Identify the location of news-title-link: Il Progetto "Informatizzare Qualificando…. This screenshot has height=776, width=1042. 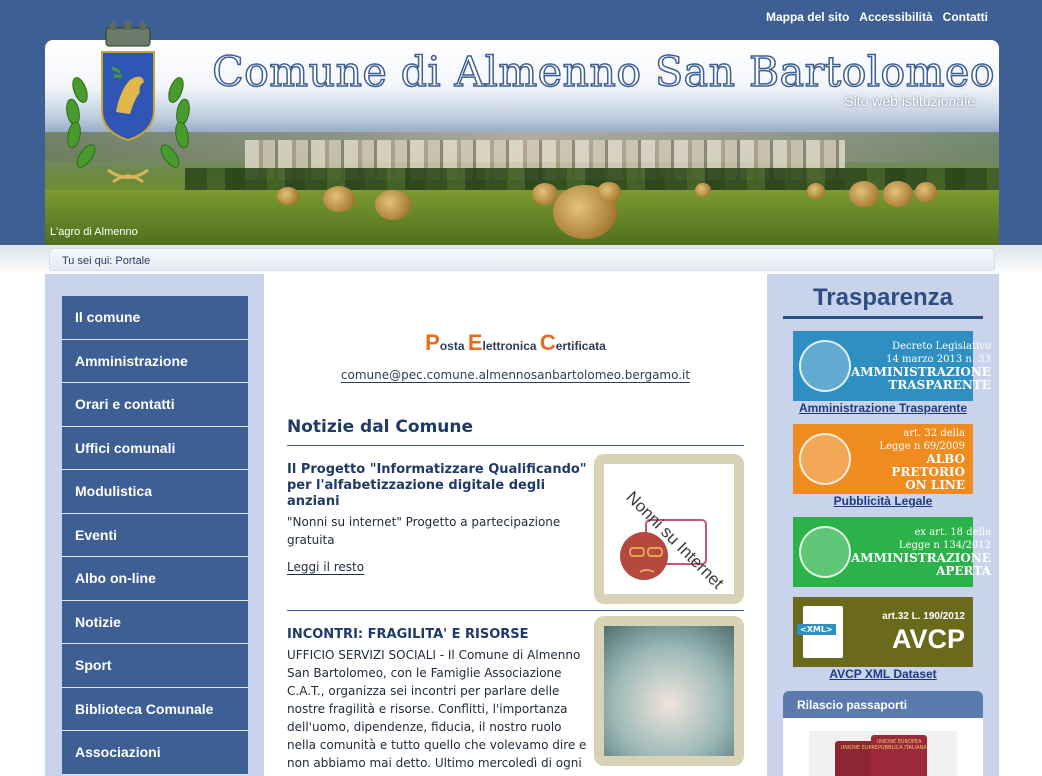
(437, 486).